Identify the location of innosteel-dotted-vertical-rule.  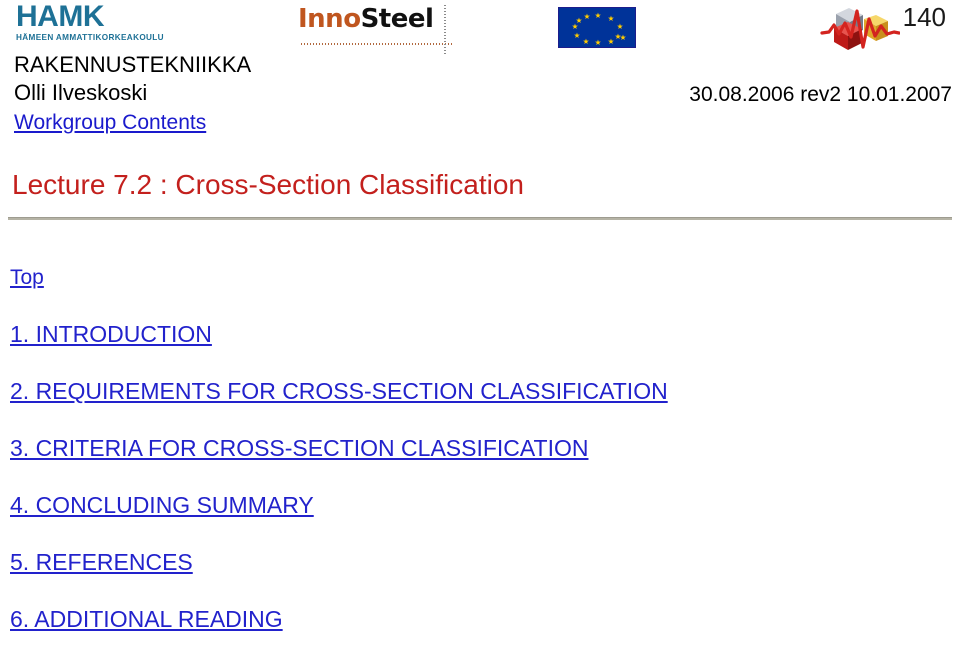
(445, 30).